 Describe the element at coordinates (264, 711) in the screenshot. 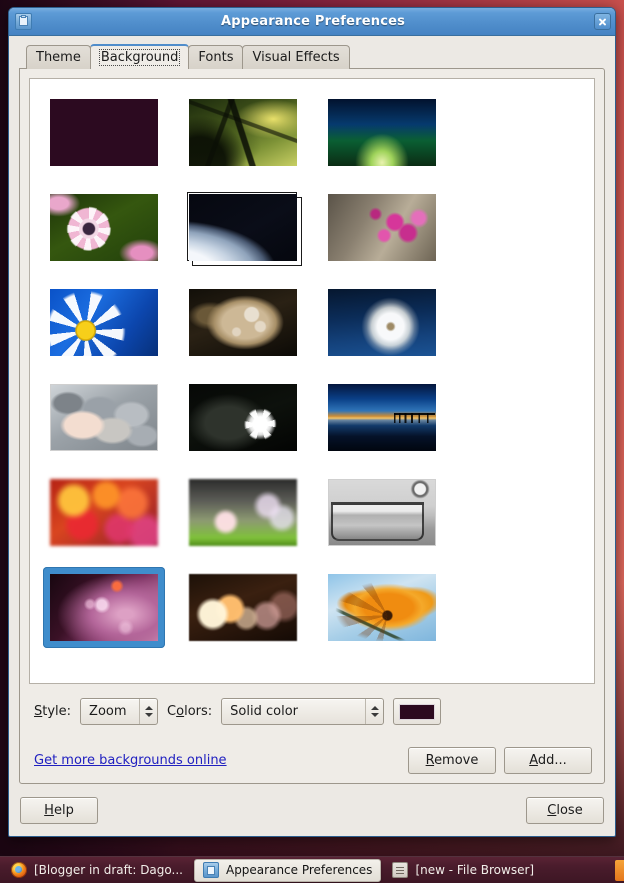

I see `colors-dropdown-value: Solid color` at that location.